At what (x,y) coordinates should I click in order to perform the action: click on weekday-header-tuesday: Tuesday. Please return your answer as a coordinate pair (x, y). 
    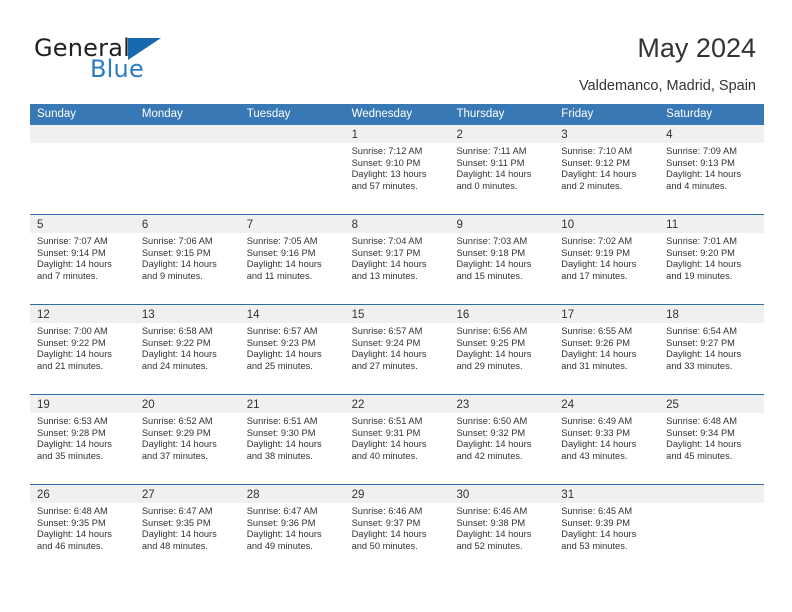
    Looking at the image, I should click on (268, 114).